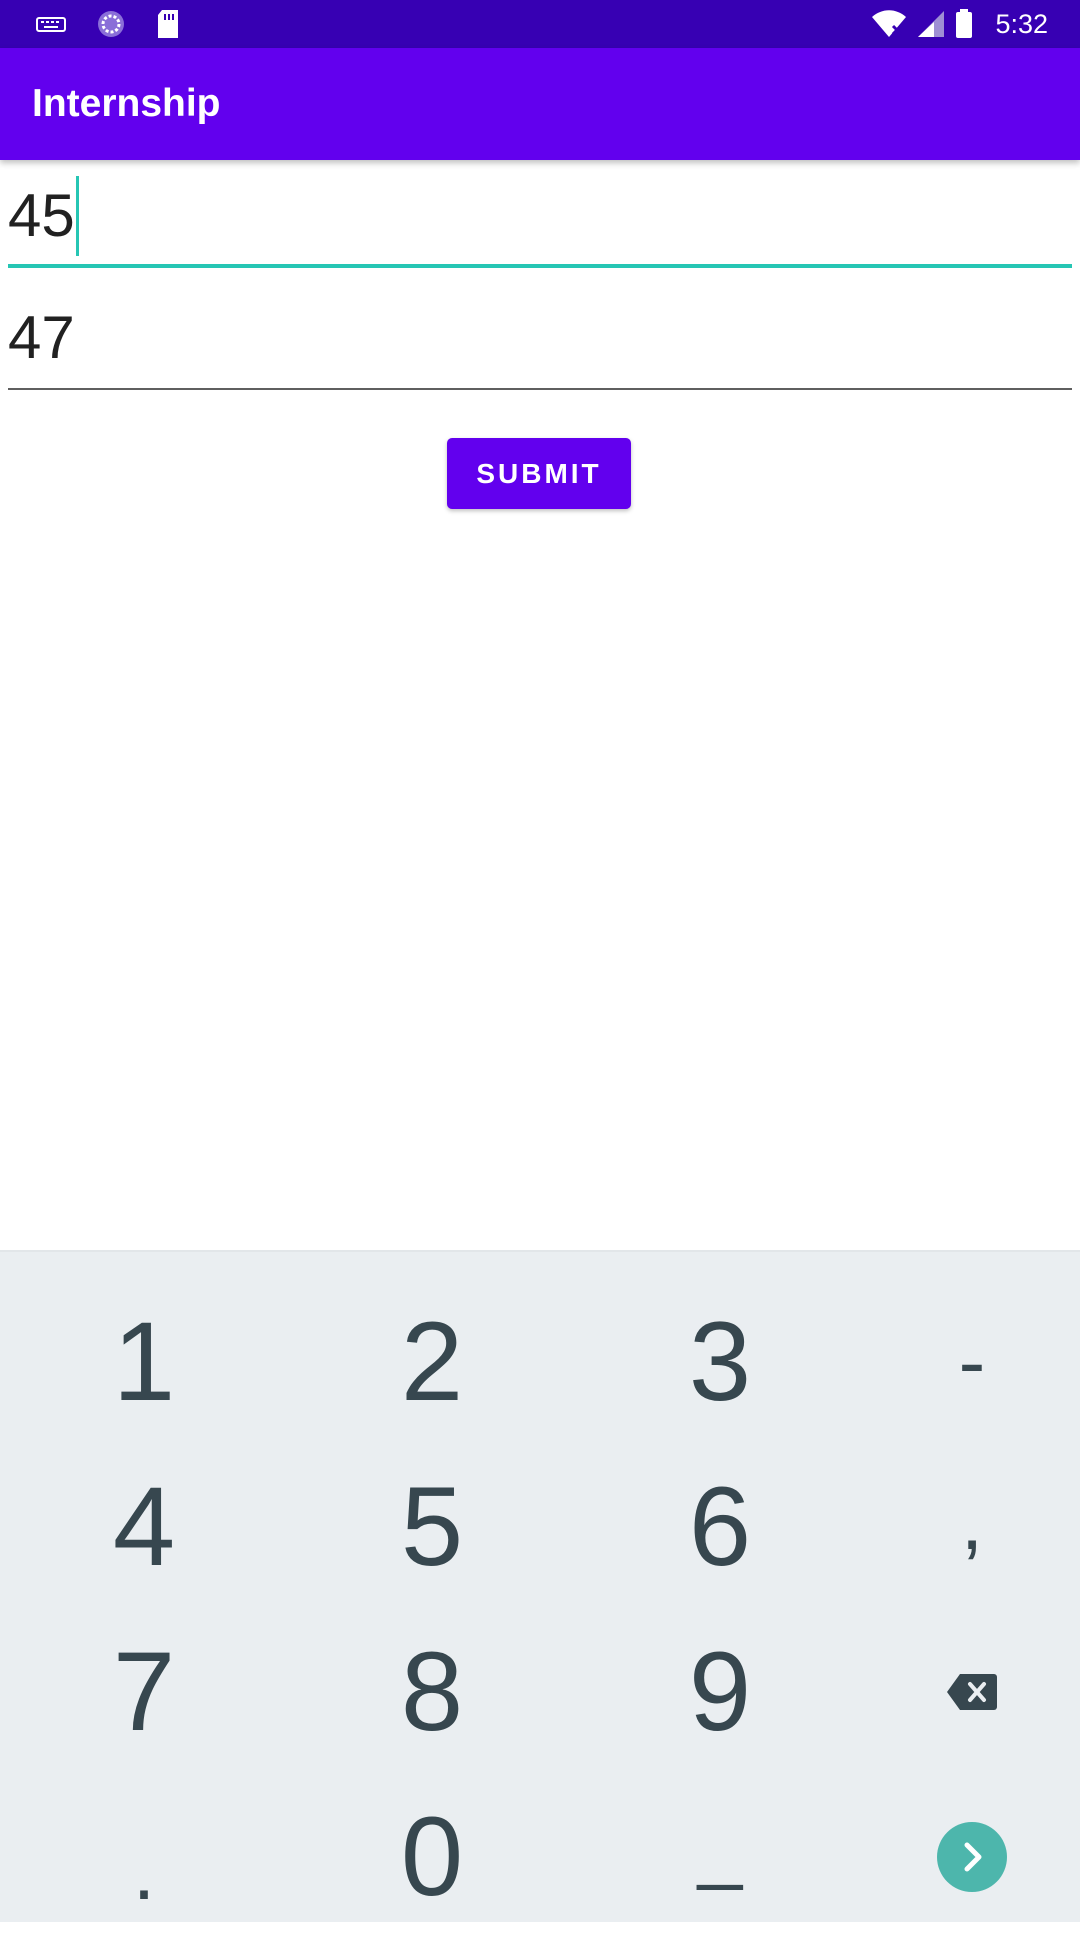  Describe the element at coordinates (144, 1362) in the screenshot. I see `key-1: 1` at that location.